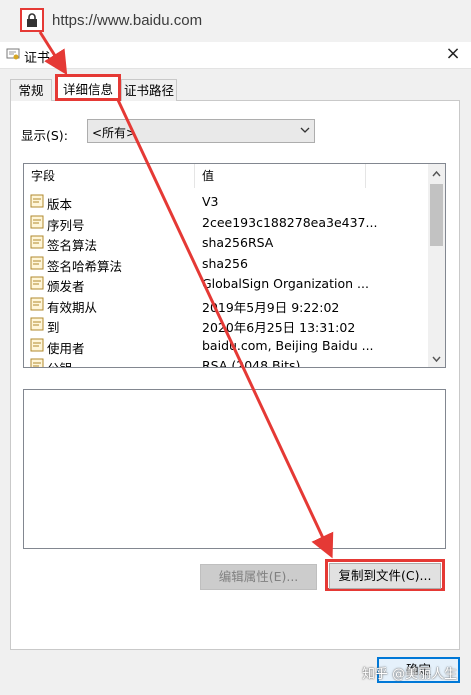 This screenshot has width=471, height=695. What do you see at coordinates (305, 130) in the screenshot?
I see `chevron-down-icon` at bounding box center [305, 130].